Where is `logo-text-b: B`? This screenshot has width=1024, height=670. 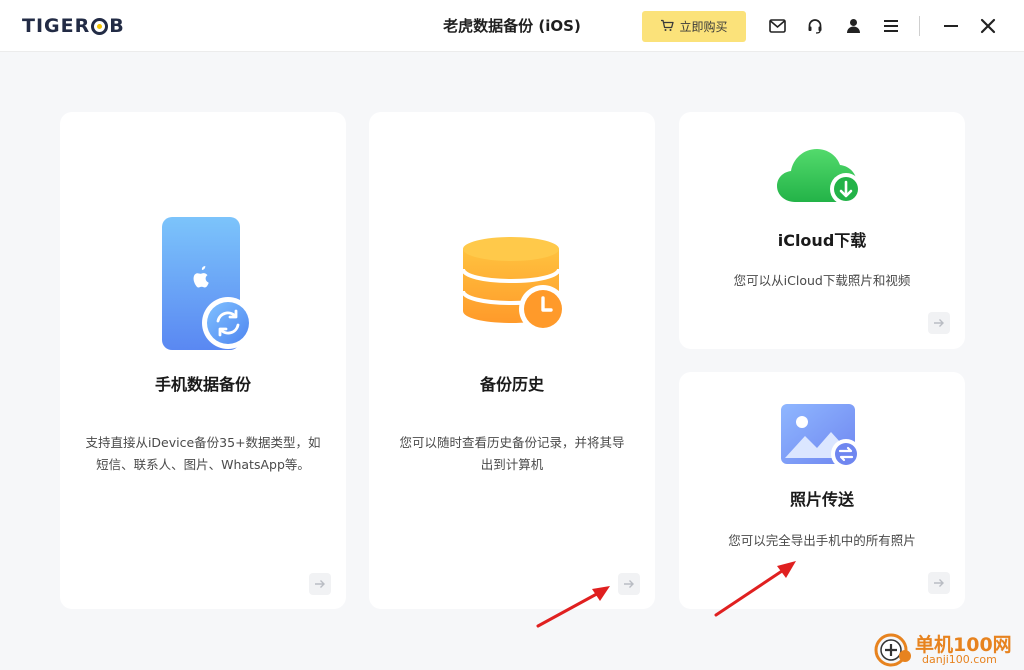
logo-text-b: B is located at coordinates (117, 26).